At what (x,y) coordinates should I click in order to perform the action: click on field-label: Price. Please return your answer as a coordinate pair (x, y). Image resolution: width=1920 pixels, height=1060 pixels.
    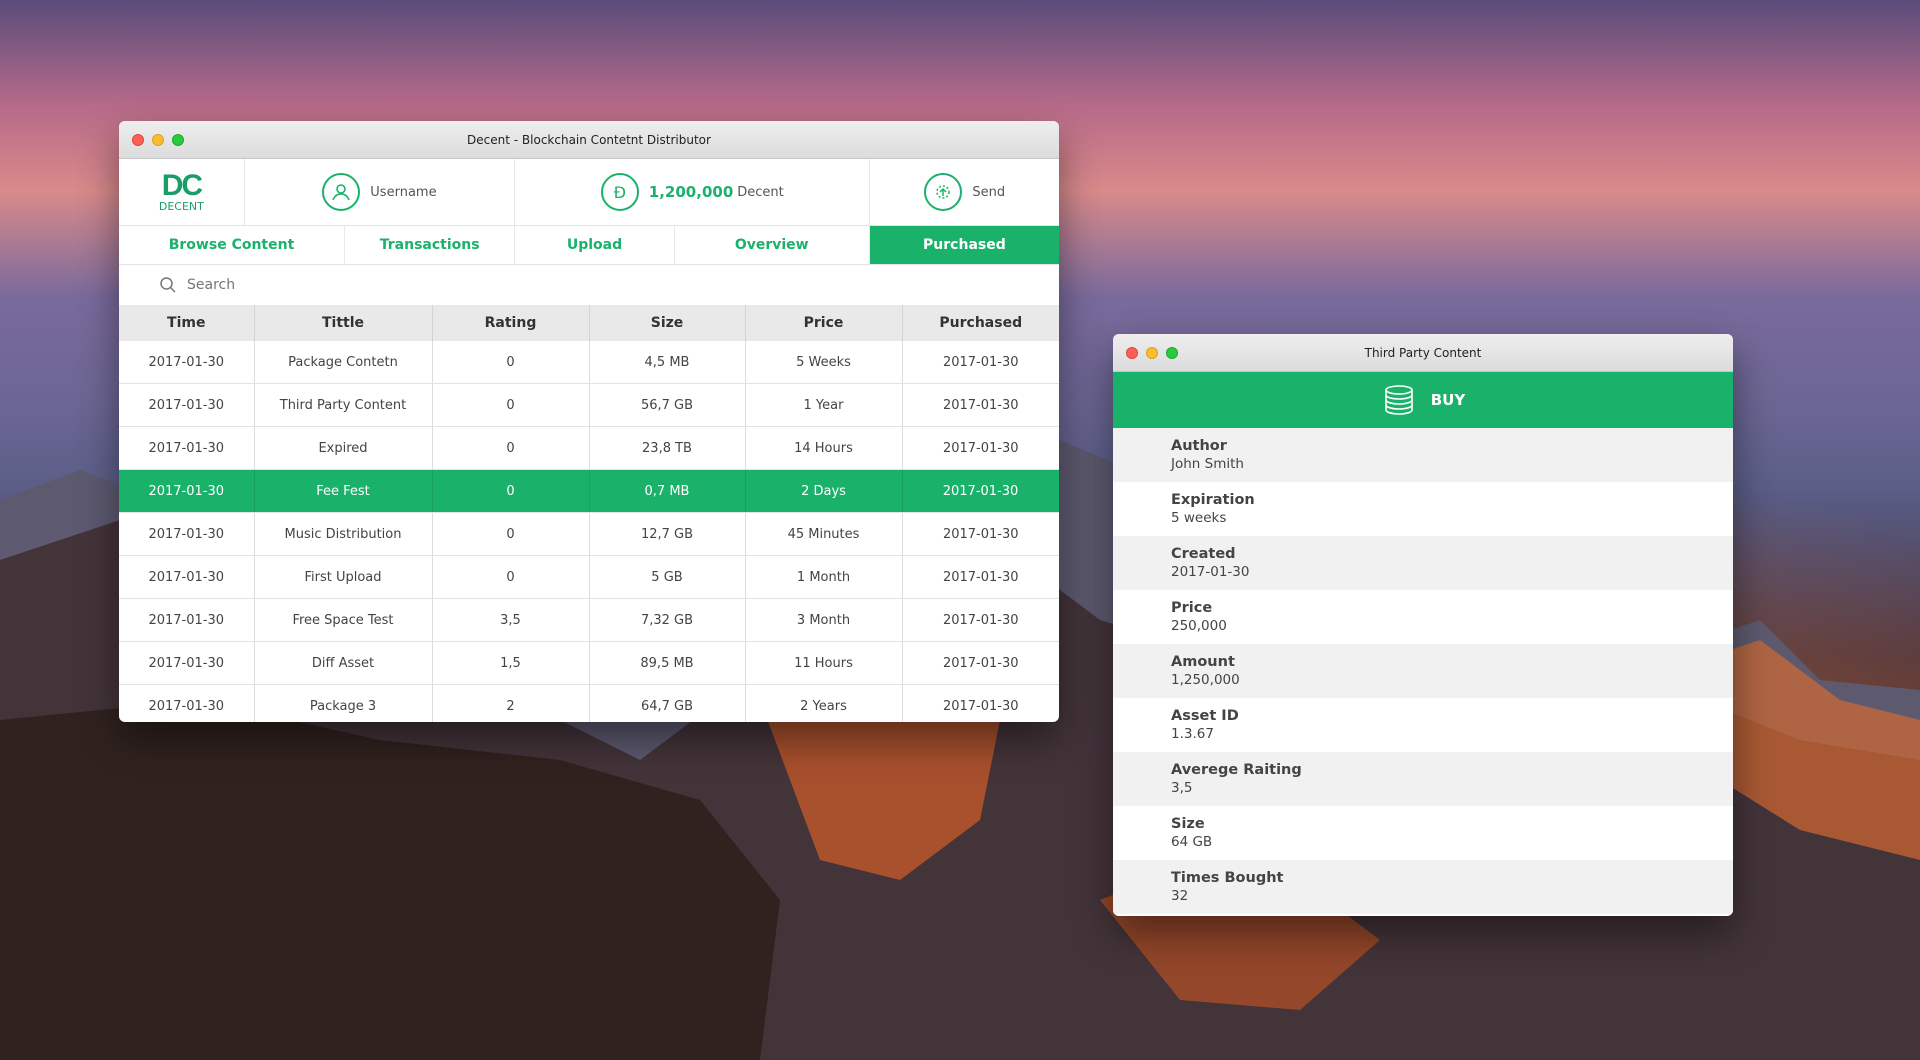
    Looking at the image, I should click on (1192, 608).